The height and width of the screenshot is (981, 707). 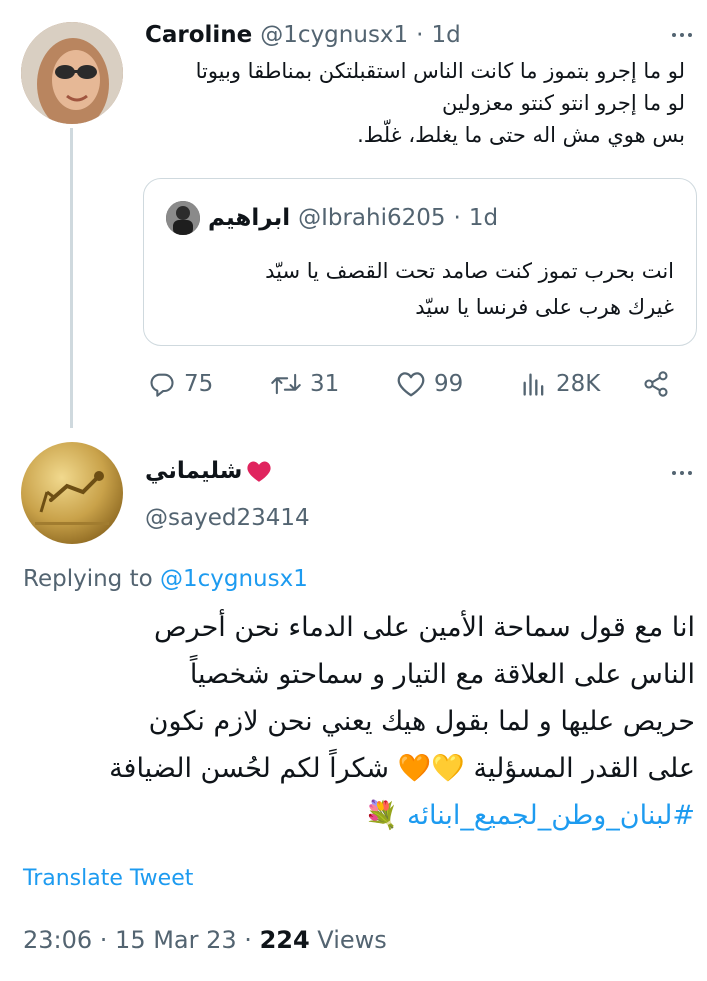 What do you see at coordinates (372, 218) in the screenshot?
I see `quote-handle: @Ibrahi6205` at bounding box center [372, 218].